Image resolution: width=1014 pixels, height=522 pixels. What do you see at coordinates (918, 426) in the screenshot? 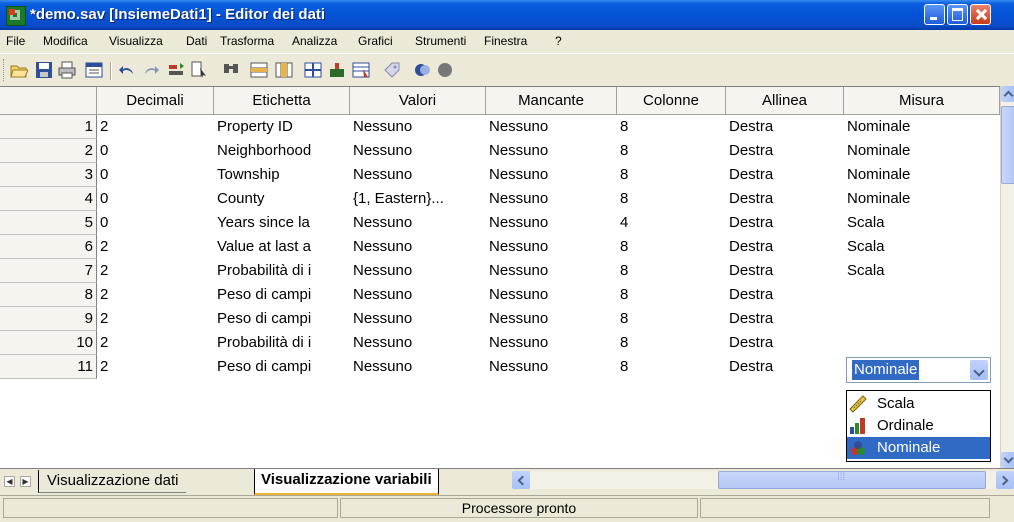
I see `measure-option-ordinale: Ordinale` at bounding box center [918, 426].